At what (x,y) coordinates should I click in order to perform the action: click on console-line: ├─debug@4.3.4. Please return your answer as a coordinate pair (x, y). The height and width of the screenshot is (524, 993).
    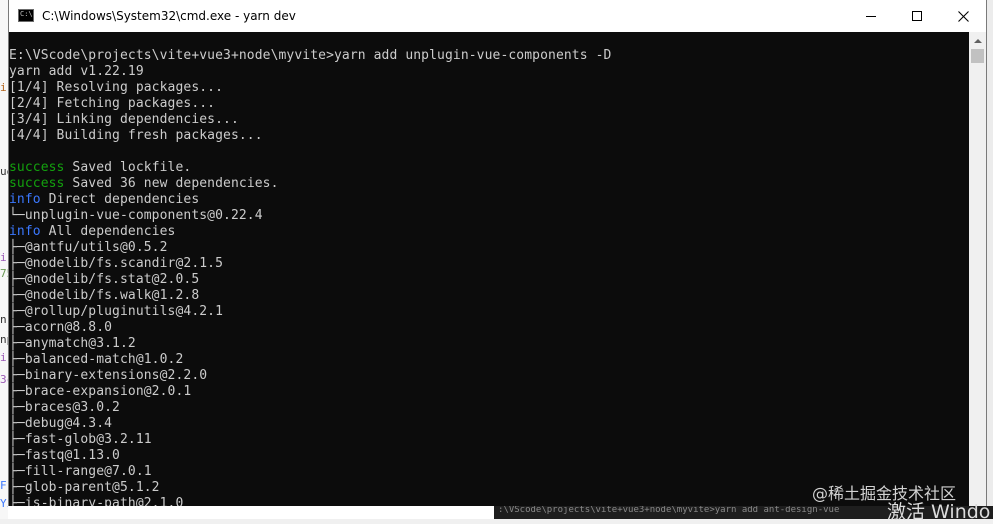
    Looking at the image, I should click on (60, 424).